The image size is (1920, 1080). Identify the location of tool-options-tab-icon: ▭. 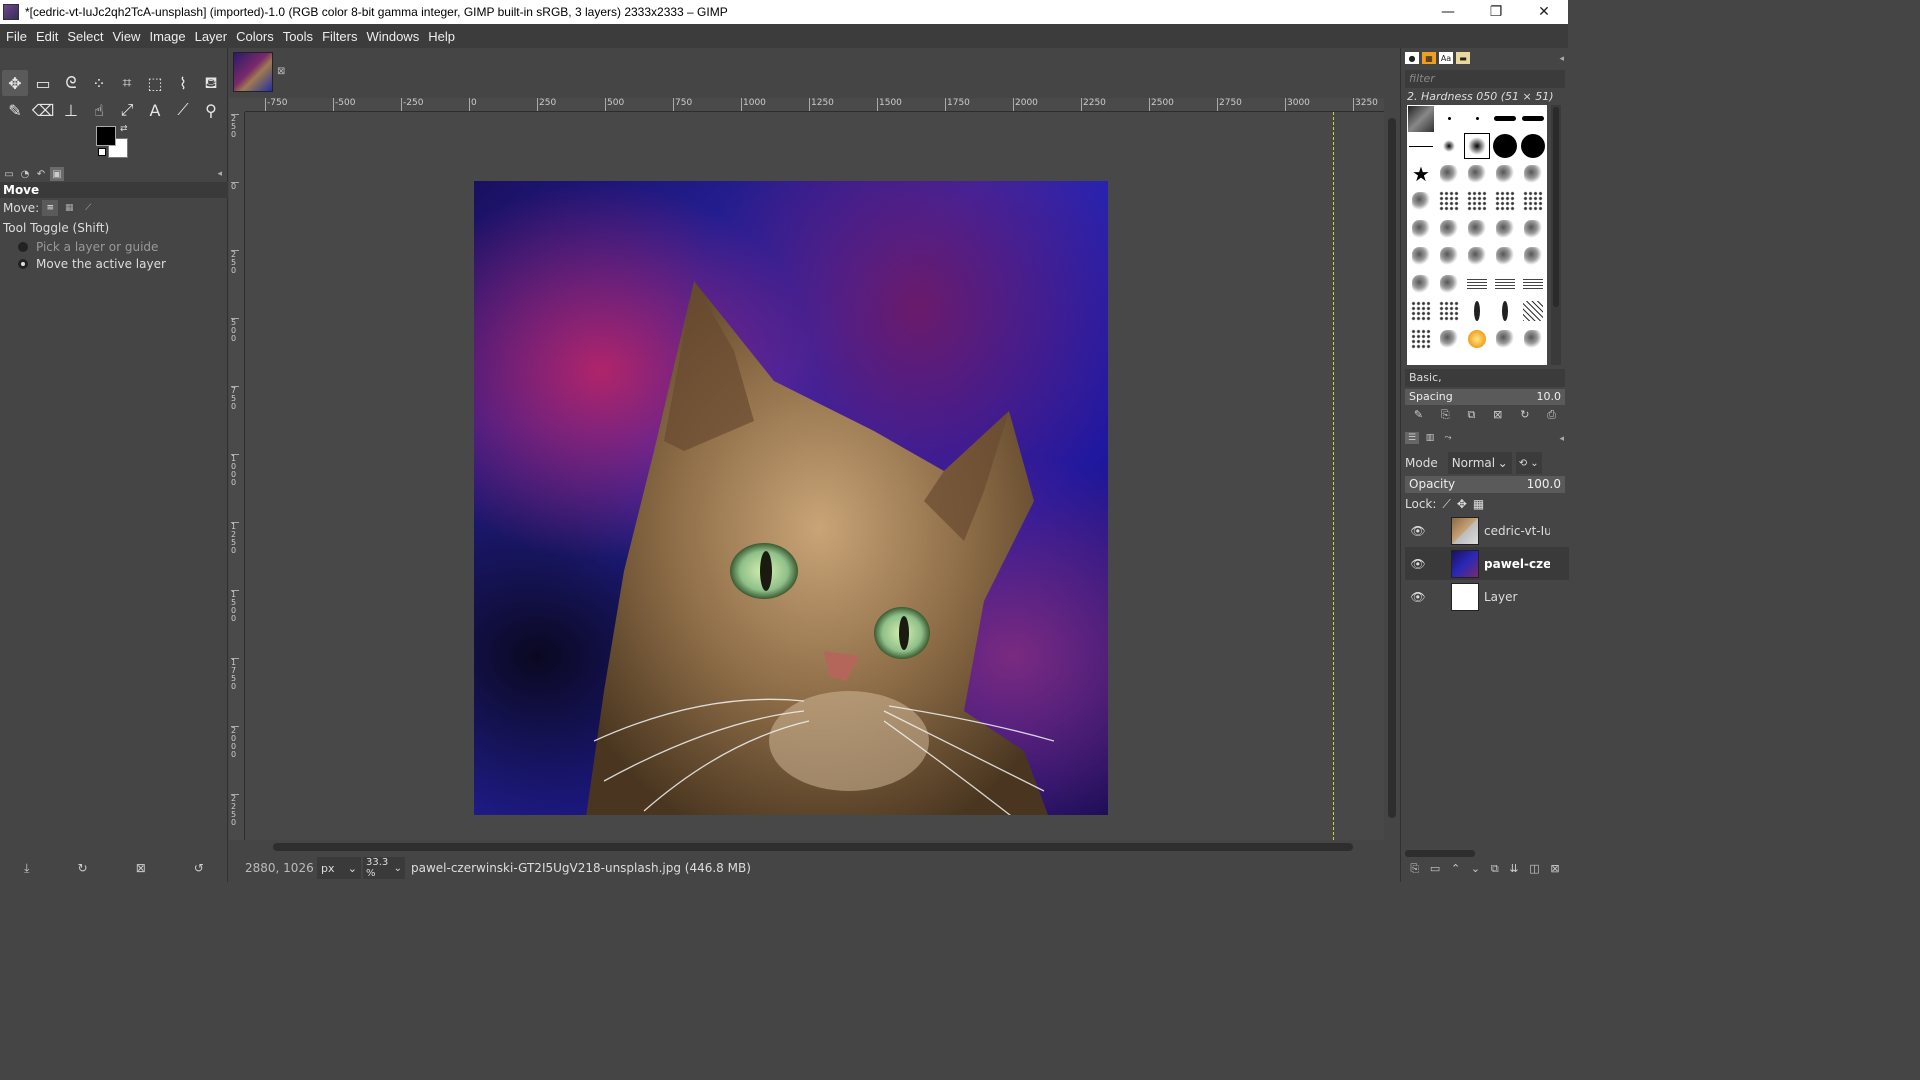
(9, 174).